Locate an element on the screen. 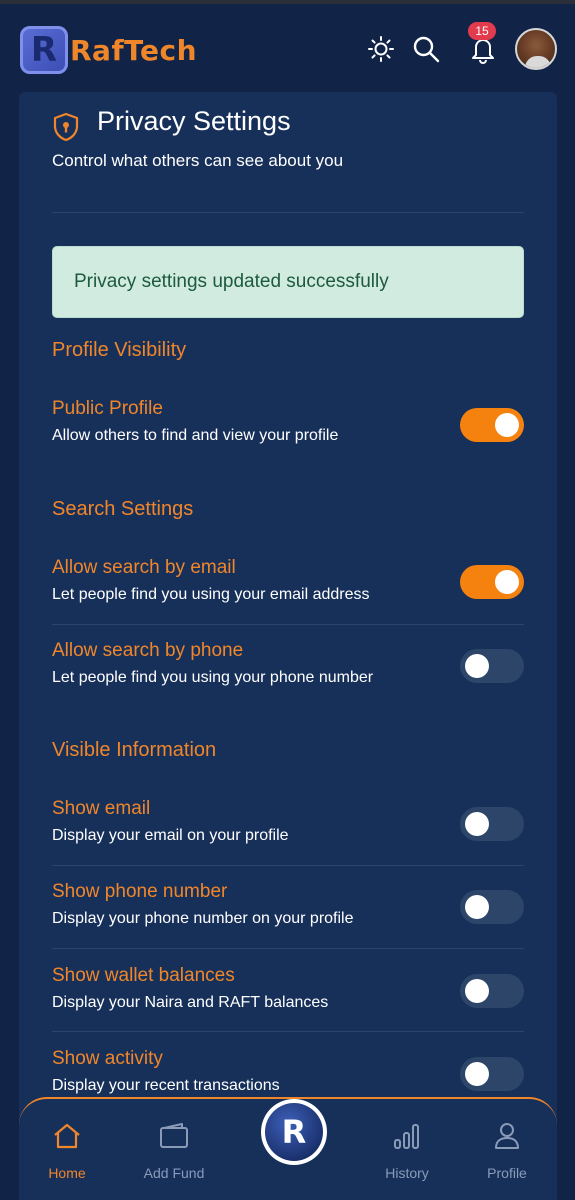  nav-profile: Profile is located at coordinates (507, 1150).